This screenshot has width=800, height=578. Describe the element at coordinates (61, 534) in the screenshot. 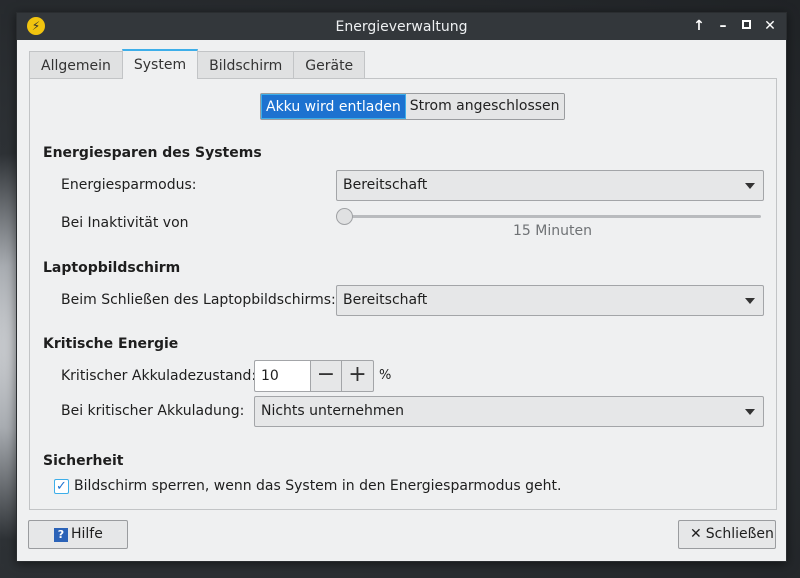

I see `help-icon: ?` at that location.